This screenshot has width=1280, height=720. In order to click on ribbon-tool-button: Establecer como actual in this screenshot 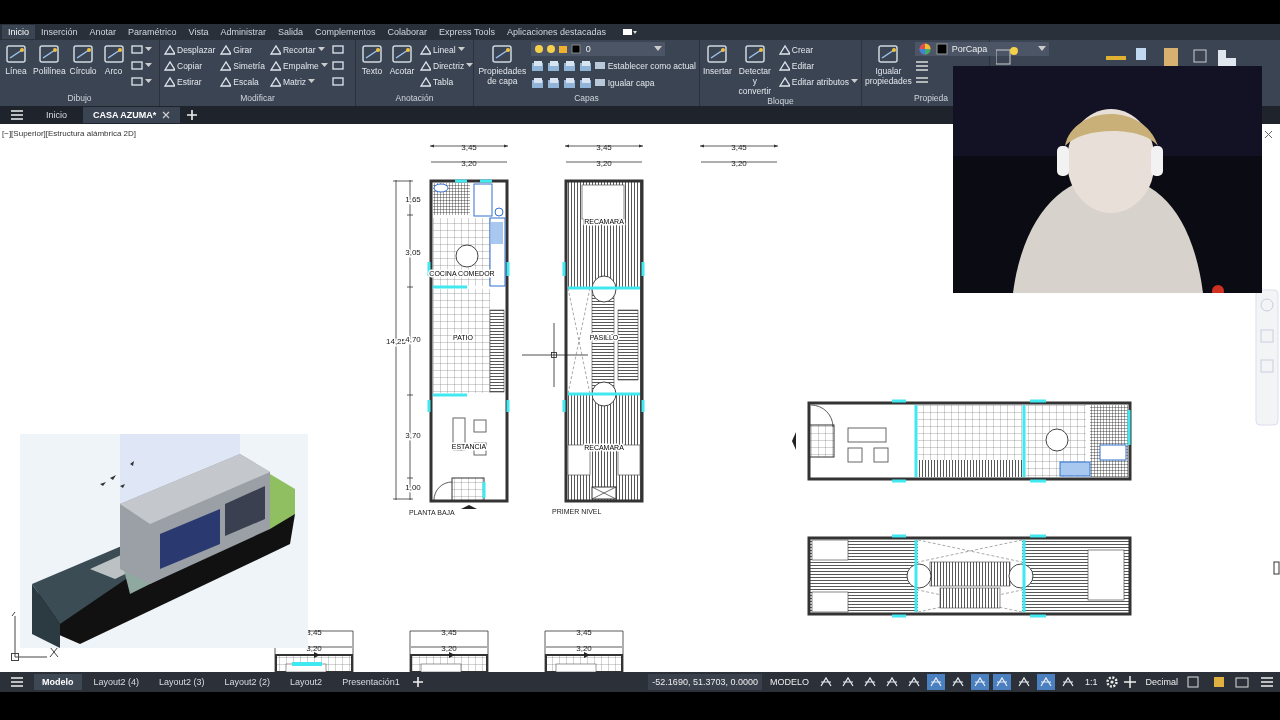, I will do `click(644, 65)`.